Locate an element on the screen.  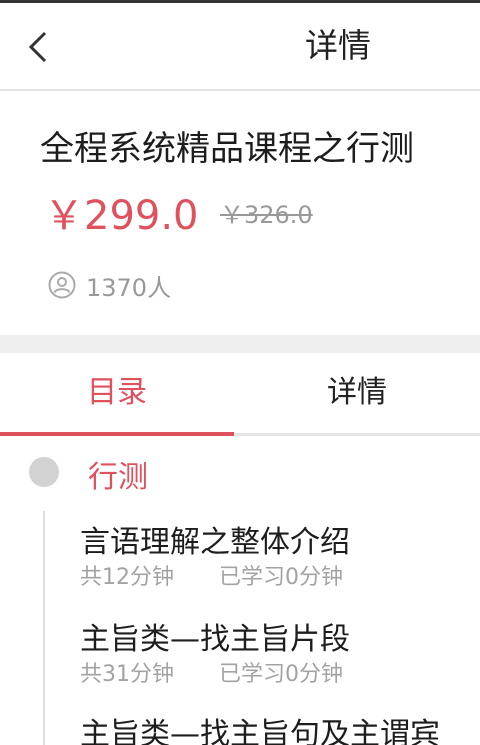
chapter-dot-icon is located at coordinates (44, 472).